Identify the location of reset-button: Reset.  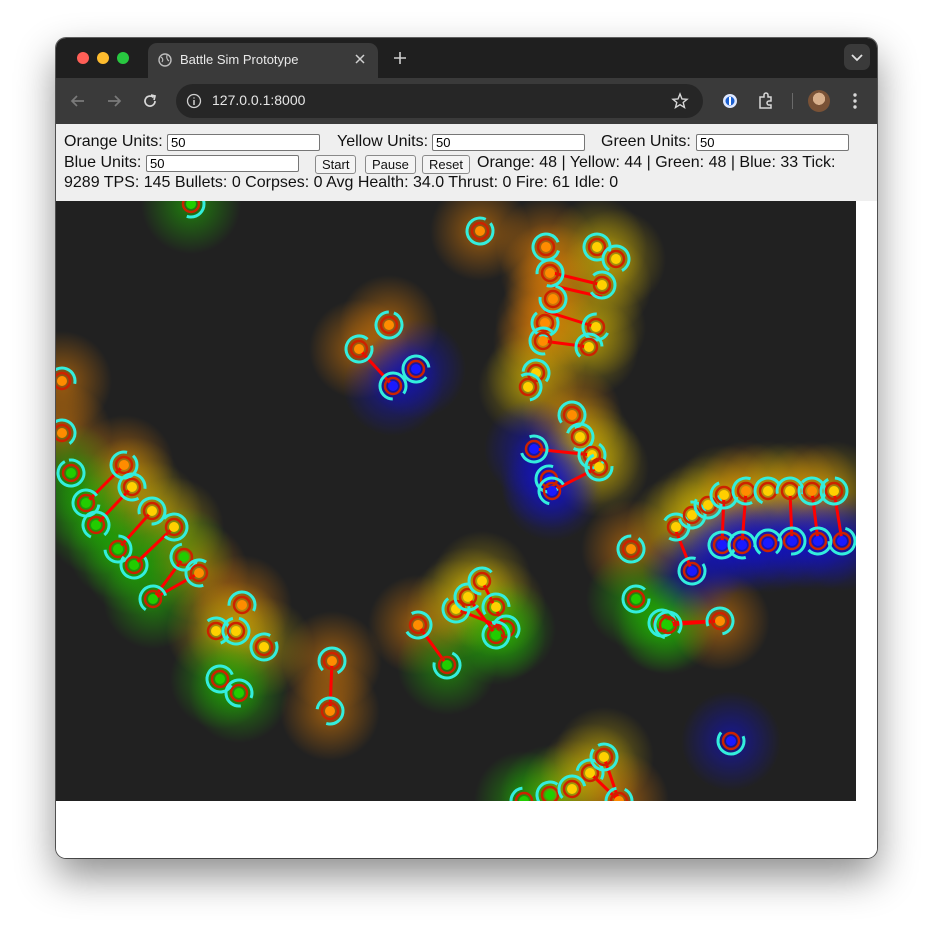
(446, 164).